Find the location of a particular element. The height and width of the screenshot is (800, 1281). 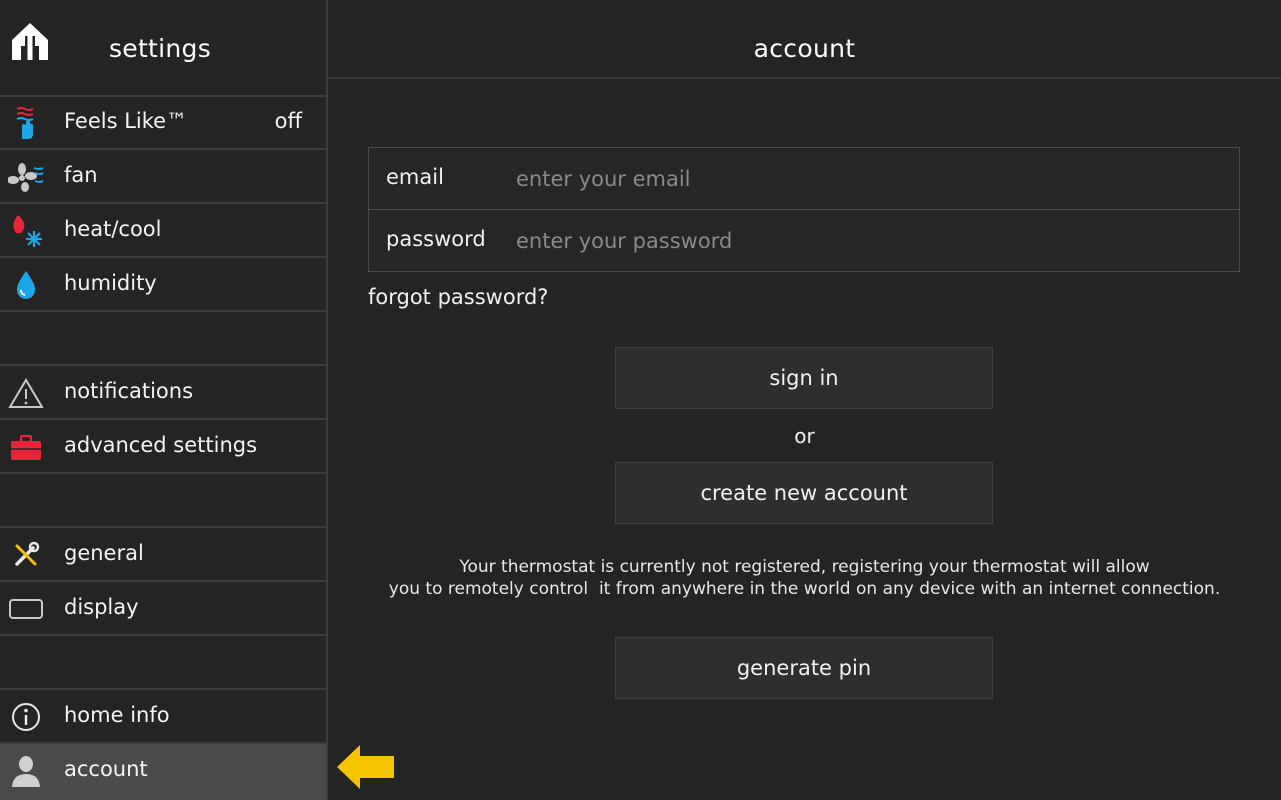

sidebar-item-advanced-settings: advanced settings is located at coordinates (163, 447).